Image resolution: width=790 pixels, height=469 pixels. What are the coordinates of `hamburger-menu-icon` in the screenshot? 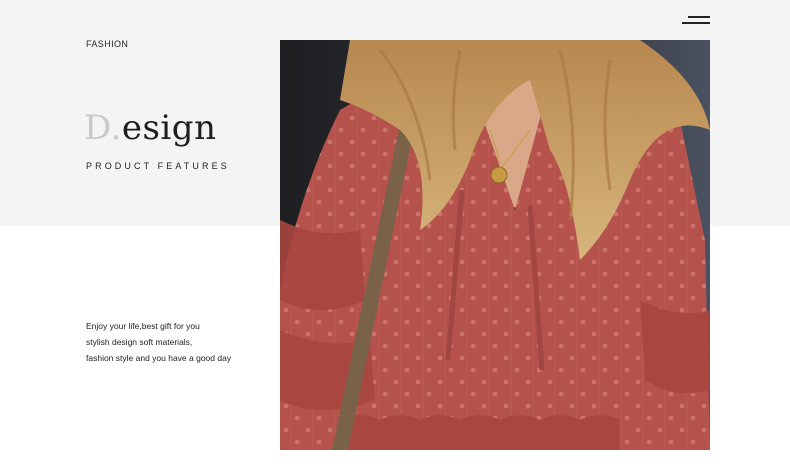 It's located at (696, 21).